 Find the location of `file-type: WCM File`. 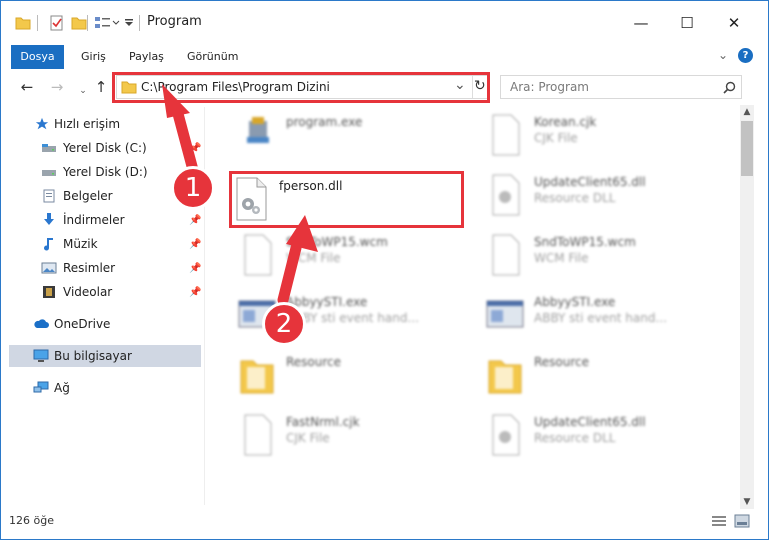

file-type: WCM File is located at coordinates (561, 258).